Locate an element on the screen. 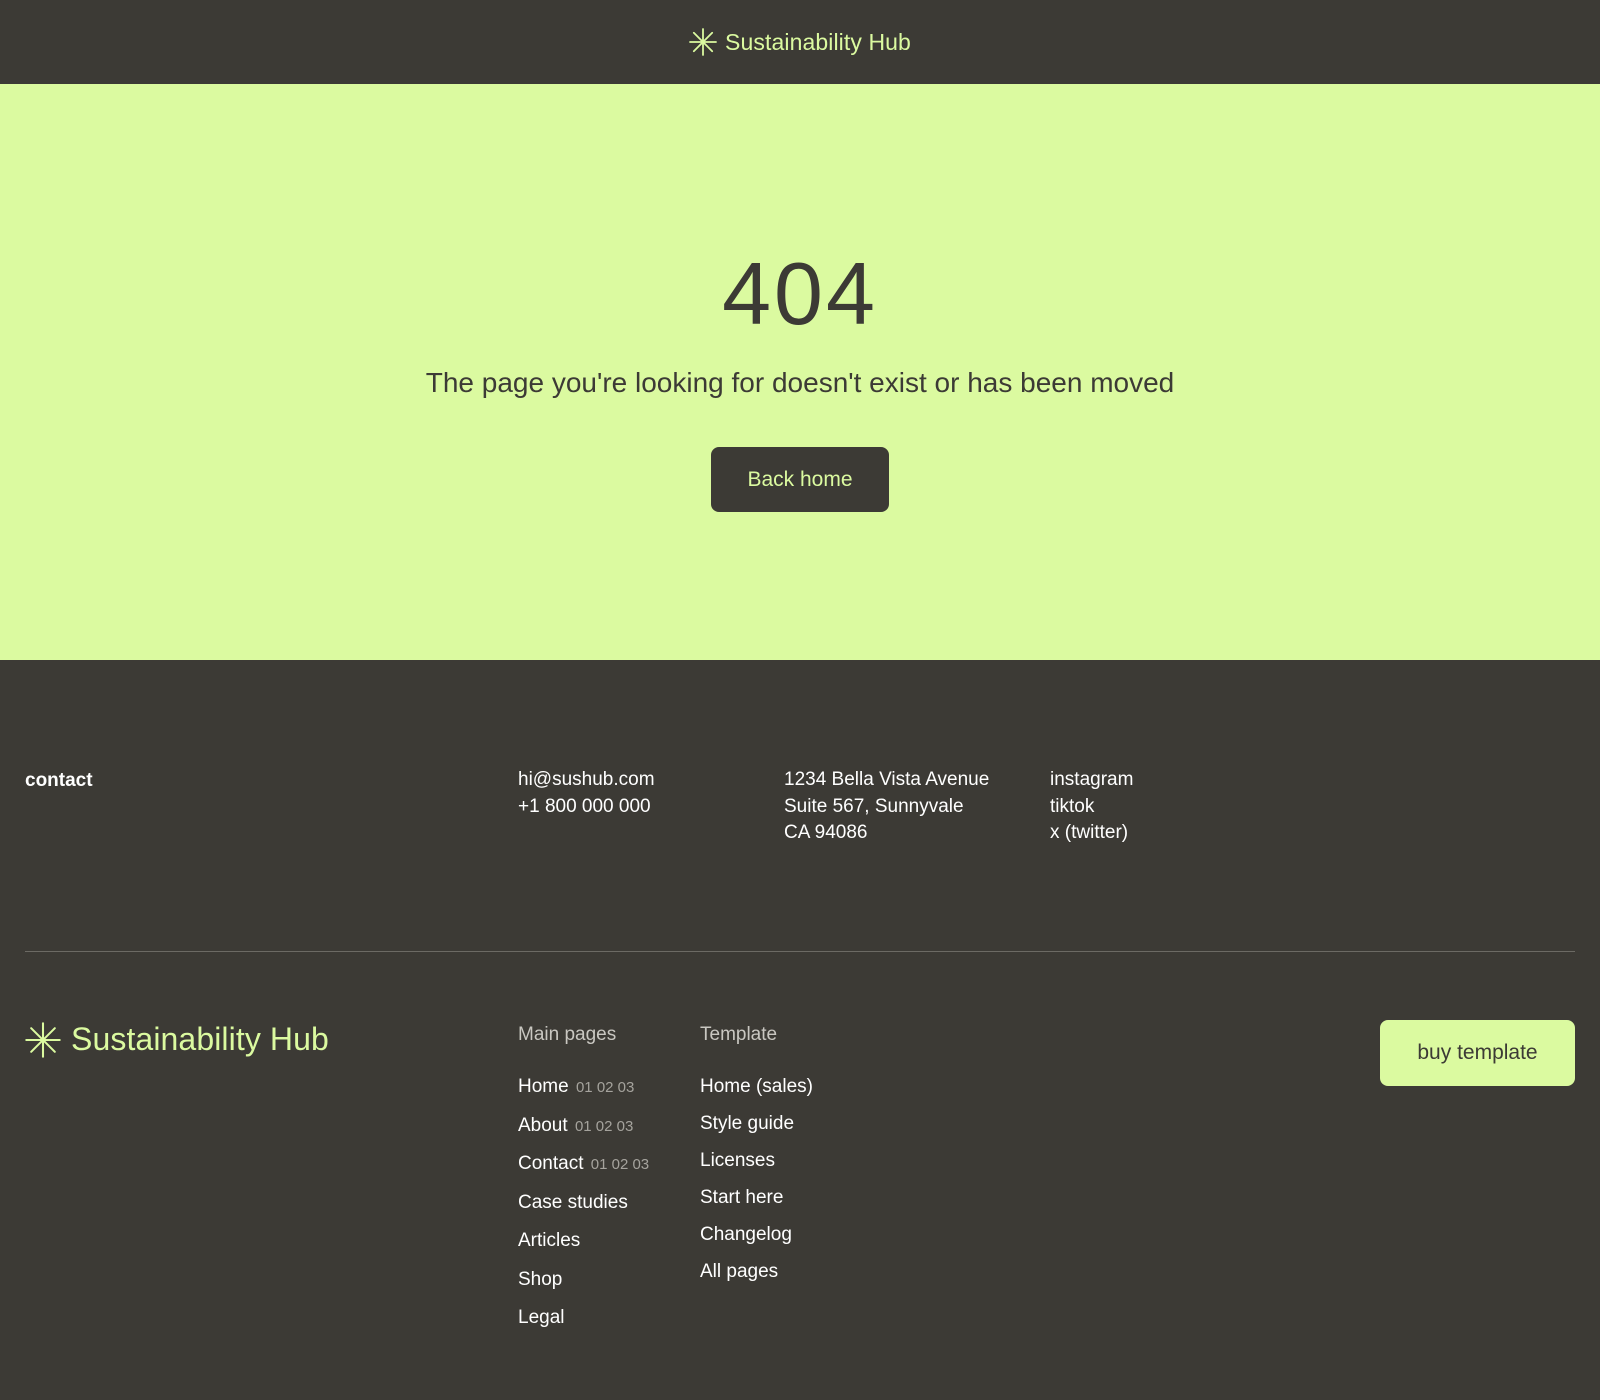  site-header: Sustainability Hub is located at coordinates (800, 42).